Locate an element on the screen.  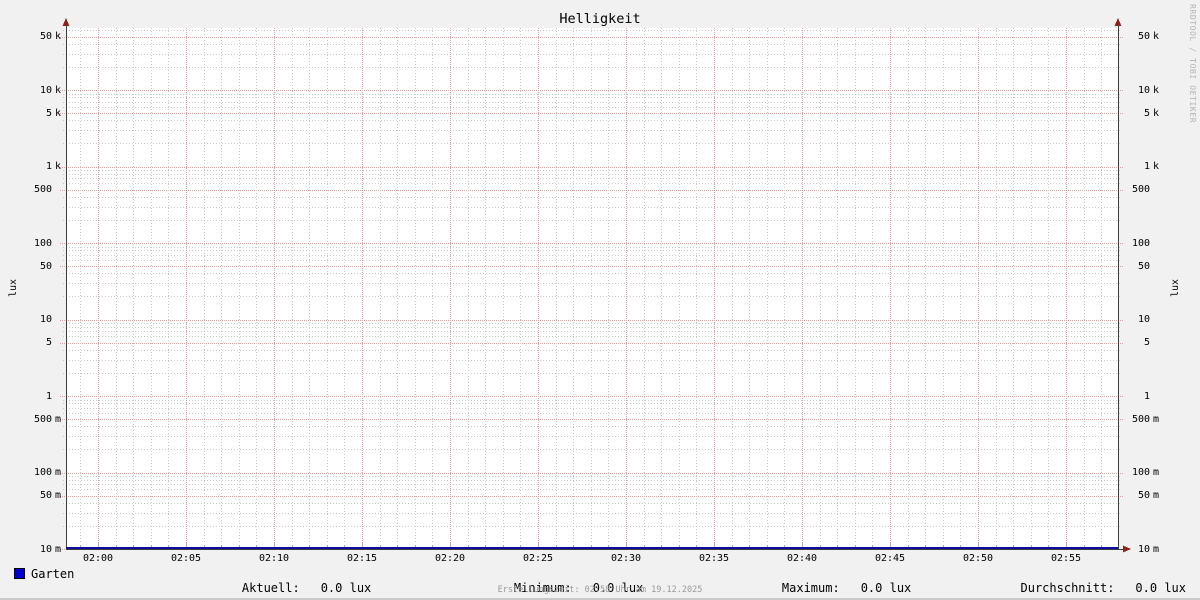
x-tick-label: 02:50 is located at coordinates (978, 558).